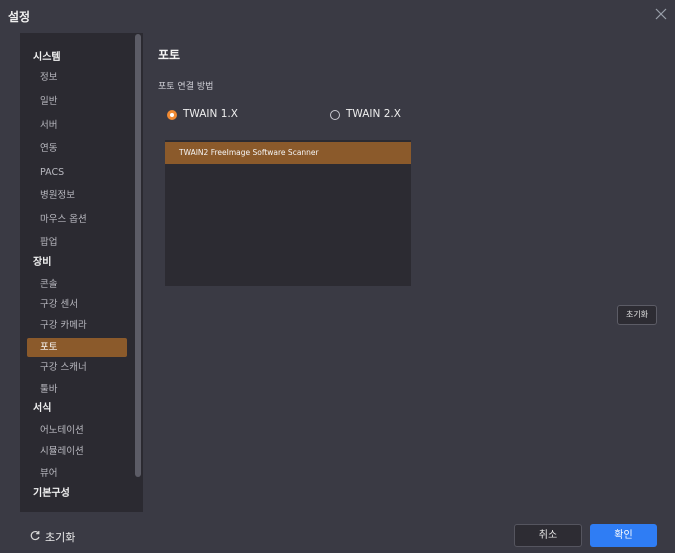 The width and height of the screenshot is (675, 553). What do you see at coordinates (85, 430) in the screenshot?
I see `sidebar-item-annotation: 어노테이션` at bounding box center [85, 430].